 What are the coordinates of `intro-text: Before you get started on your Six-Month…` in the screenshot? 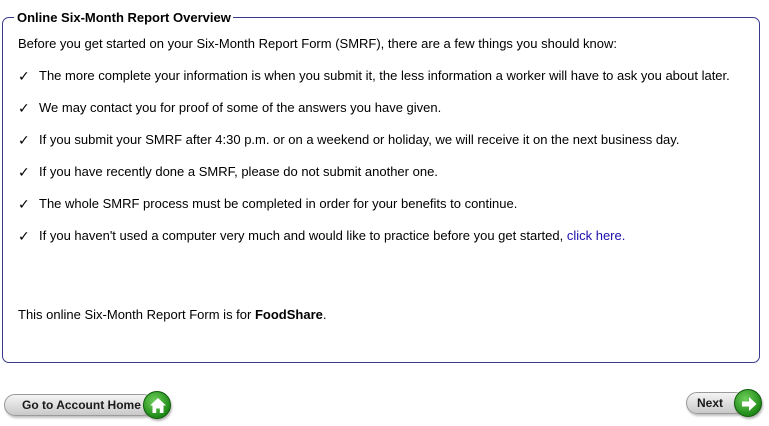 It's located at (317, 43).